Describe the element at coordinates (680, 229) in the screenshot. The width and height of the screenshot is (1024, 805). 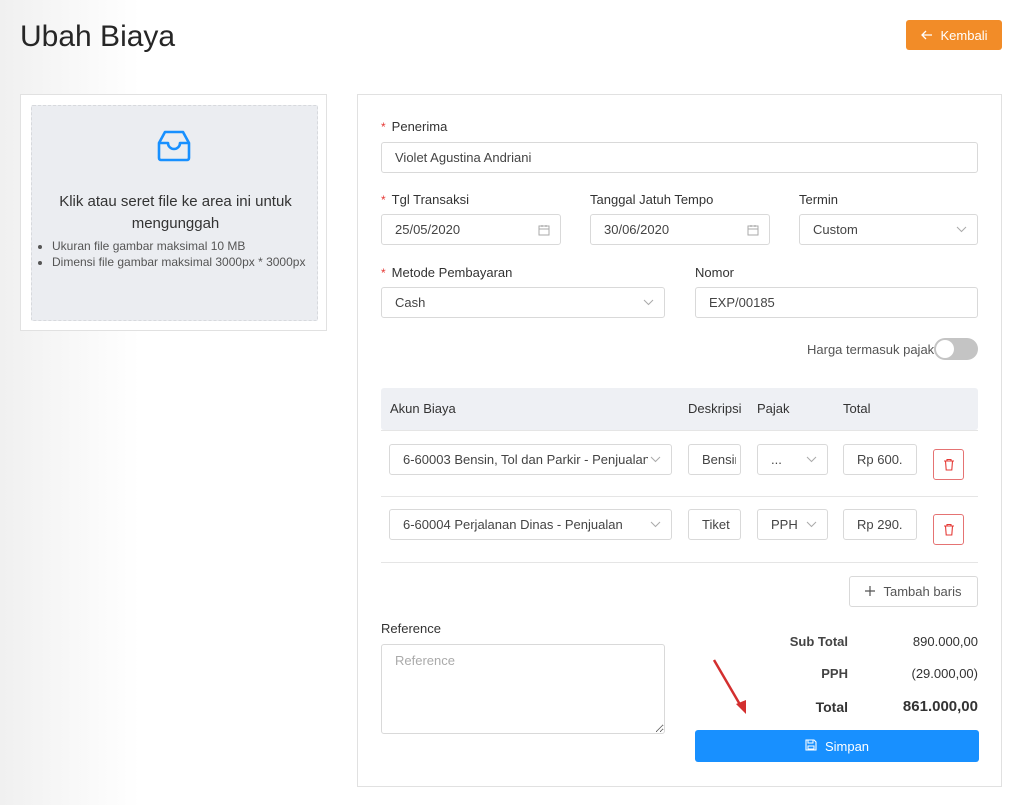
I see `jatuh-tempo-input: 30/06/2020` at that location.